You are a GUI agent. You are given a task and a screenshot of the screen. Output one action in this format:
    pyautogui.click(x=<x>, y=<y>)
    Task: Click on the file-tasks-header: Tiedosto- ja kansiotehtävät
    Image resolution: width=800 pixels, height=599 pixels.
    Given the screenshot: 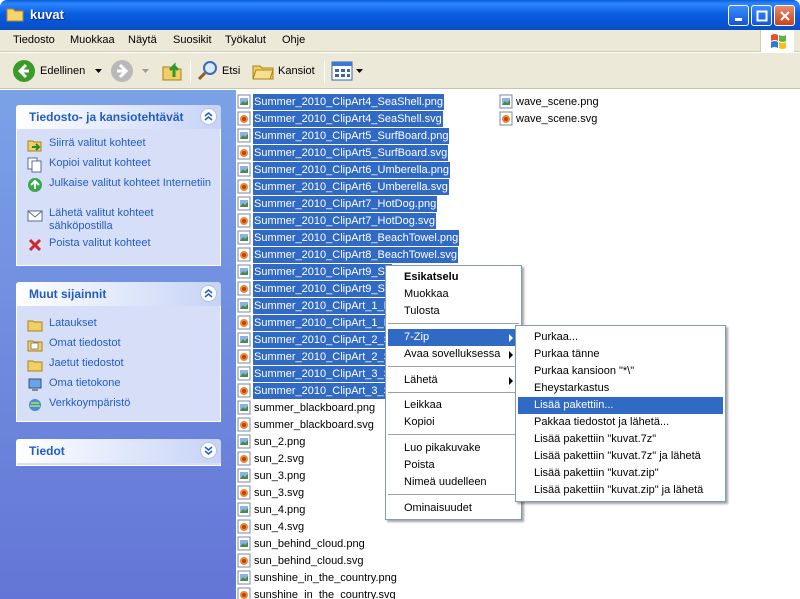 What is the action you would take?
    pyautogui.click(x=118, y=117)
    